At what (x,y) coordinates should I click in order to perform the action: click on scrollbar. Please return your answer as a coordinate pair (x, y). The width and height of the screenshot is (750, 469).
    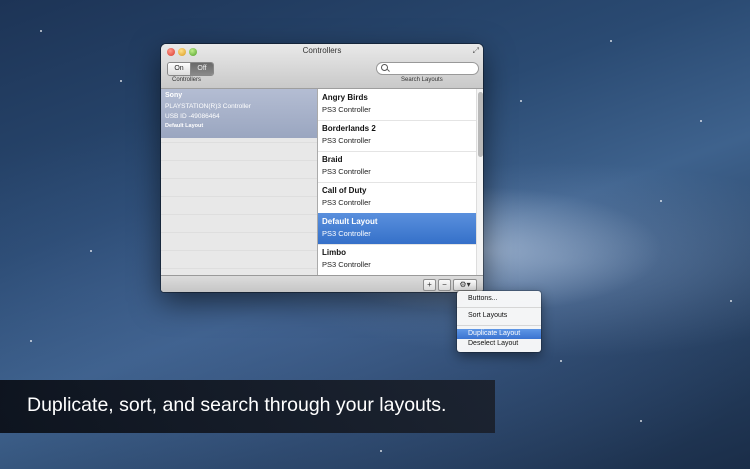
    Looking at the image, I should click on (479, 182).